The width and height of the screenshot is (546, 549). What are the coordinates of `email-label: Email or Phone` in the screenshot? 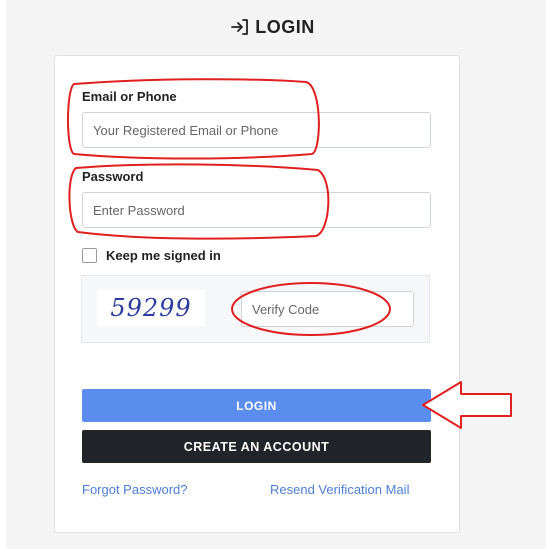 It's located at (129, 96).